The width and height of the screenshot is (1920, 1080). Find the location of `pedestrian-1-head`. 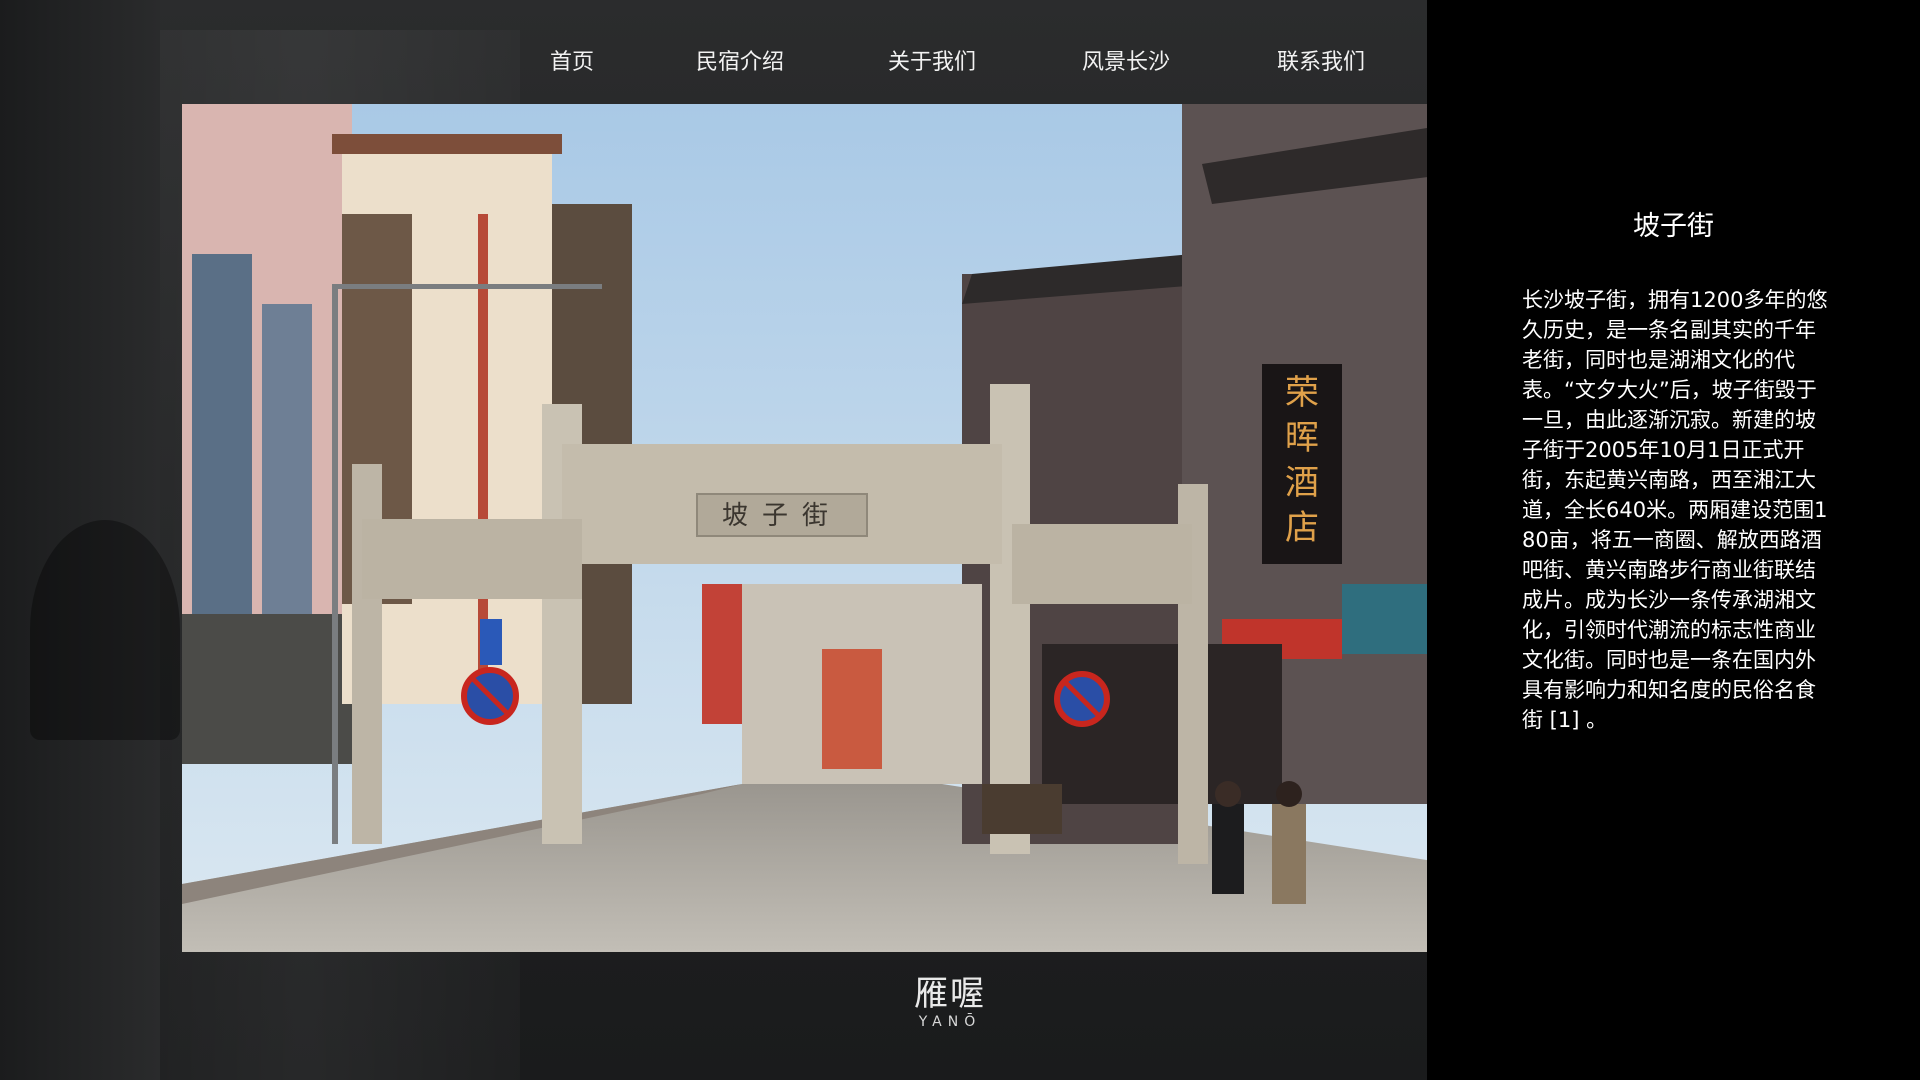

pedestrian-1-head is located at coordinates (1228, 794).